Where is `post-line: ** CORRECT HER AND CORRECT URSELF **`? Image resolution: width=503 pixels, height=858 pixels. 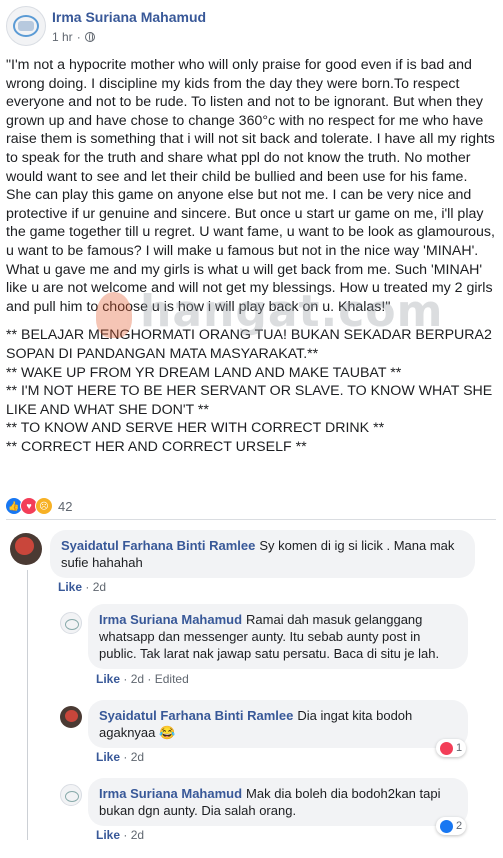
post-line: ** CORRECT HER AND CORRECT URSELF ** is located at coordinates (156, 446).